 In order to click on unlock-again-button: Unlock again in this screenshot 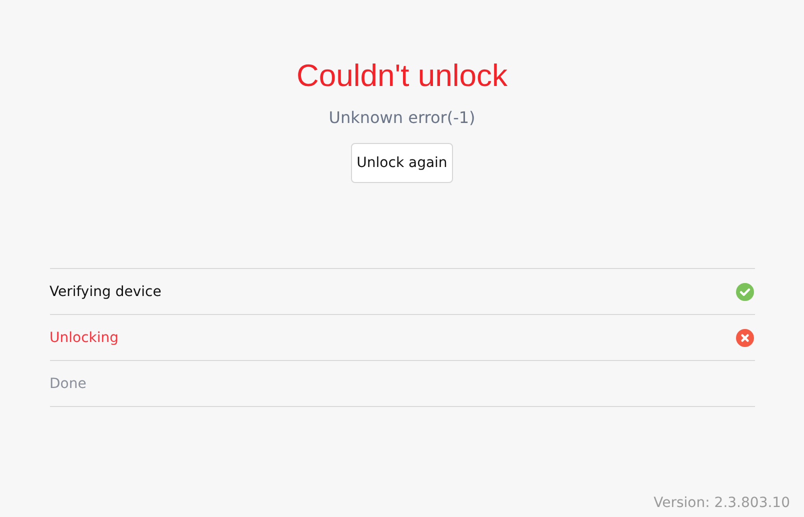, I will do `click(402, 163)`.